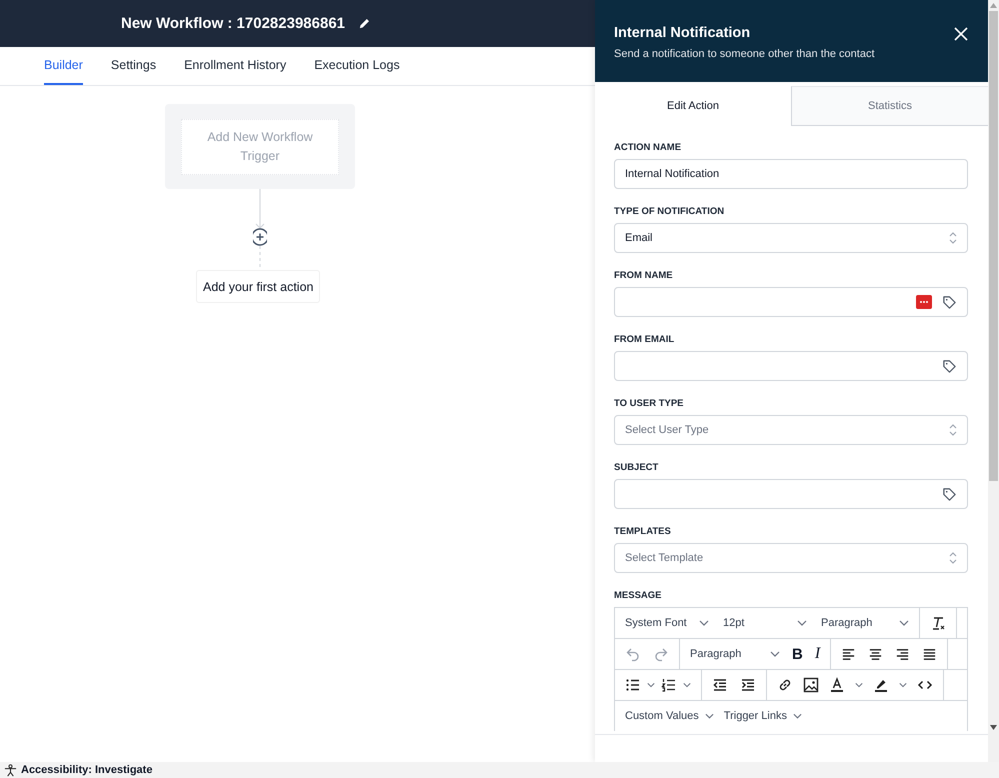  What do you see at coordinates (643, 531) in the screenshot?
I see `field-label: TEMPLATES` at bounding box center [643, 531].